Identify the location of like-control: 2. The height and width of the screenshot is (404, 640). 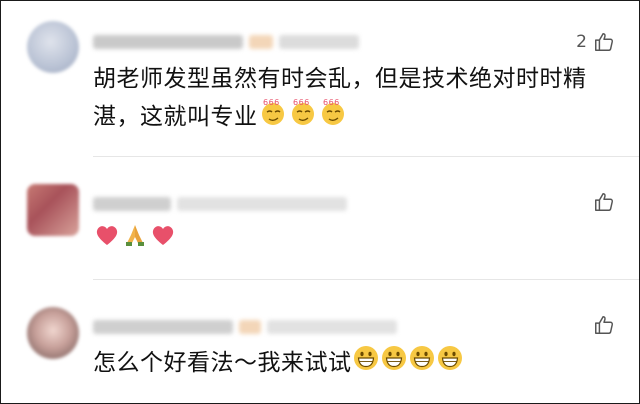
(595, 42).